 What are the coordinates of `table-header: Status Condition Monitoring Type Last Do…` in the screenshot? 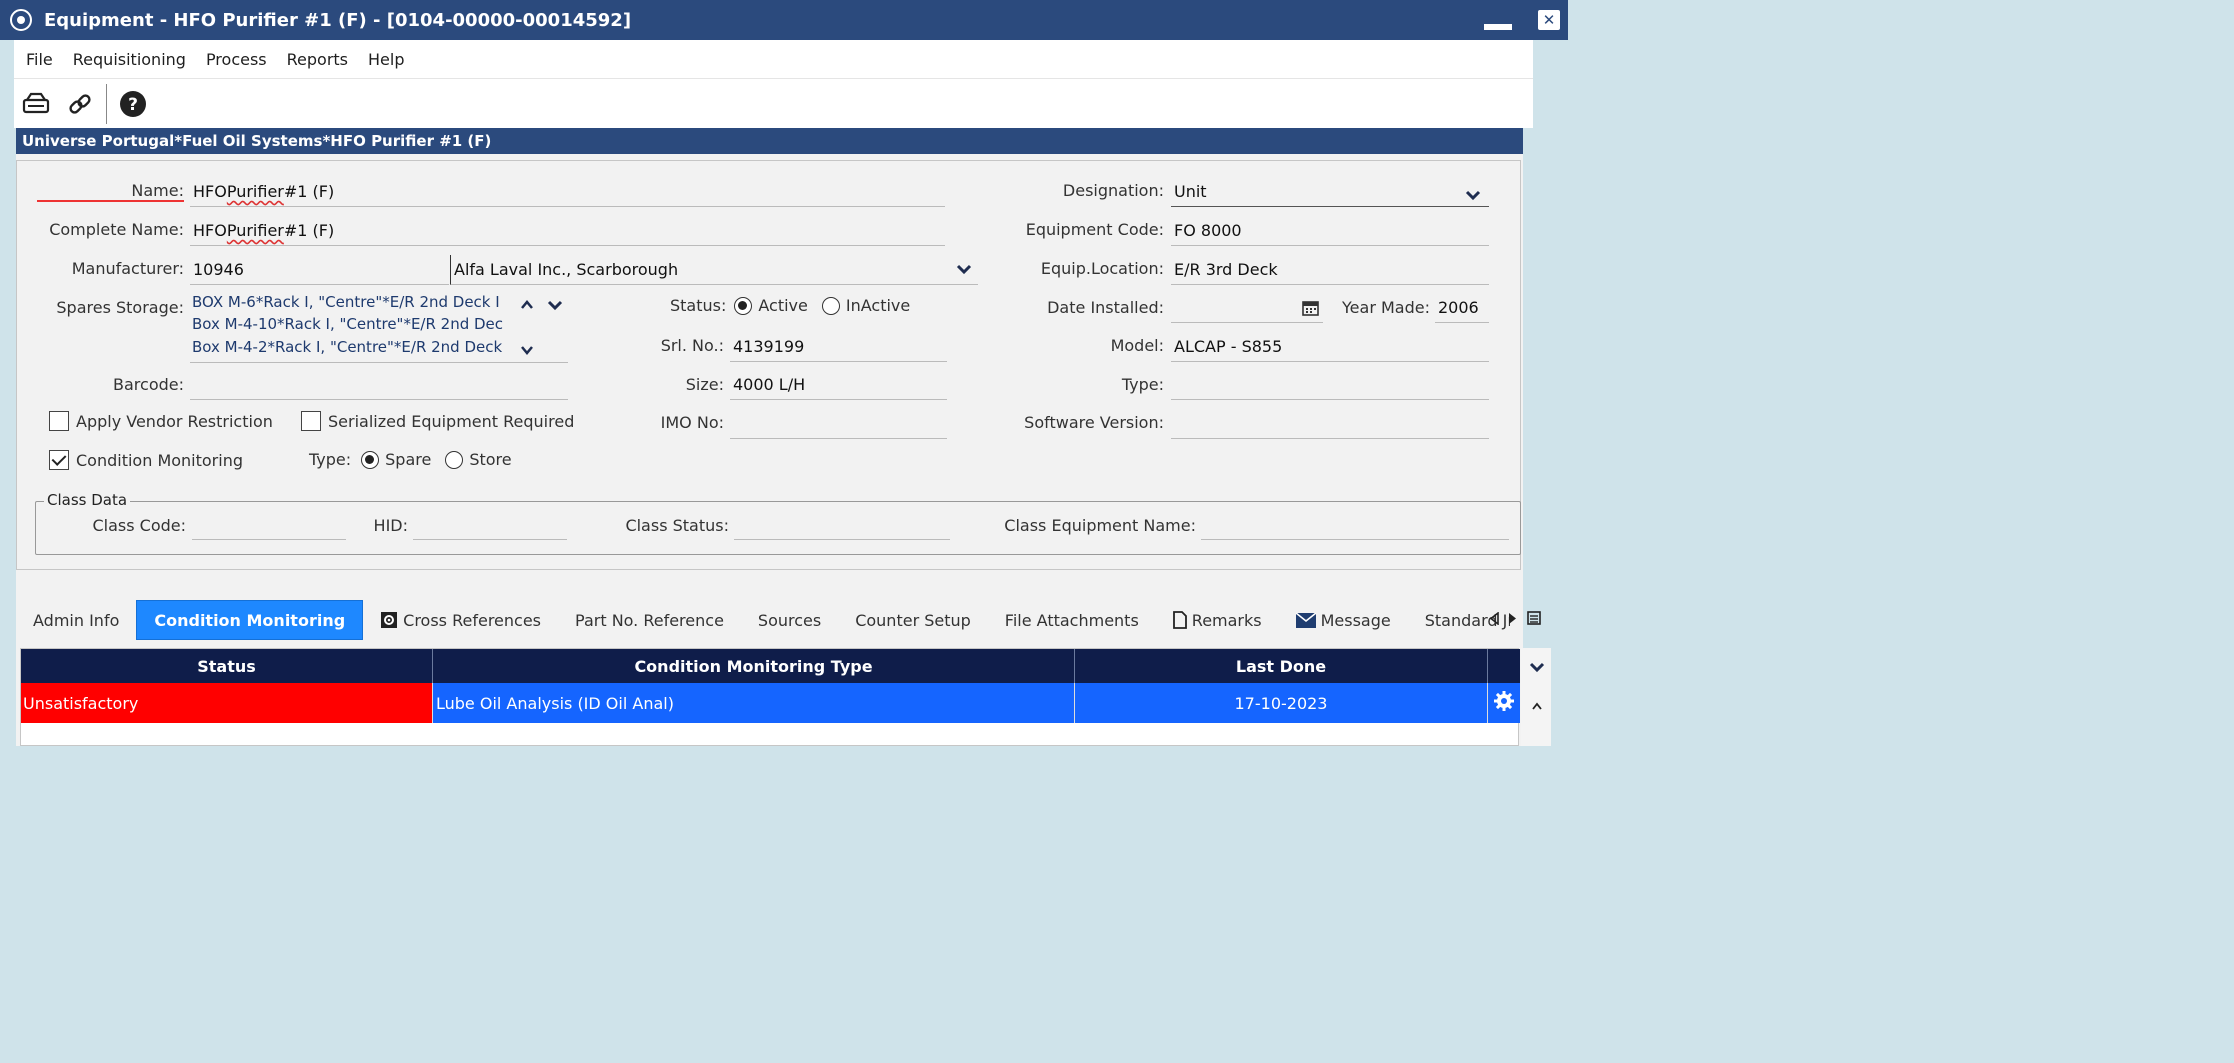 It's located at (770, 666).